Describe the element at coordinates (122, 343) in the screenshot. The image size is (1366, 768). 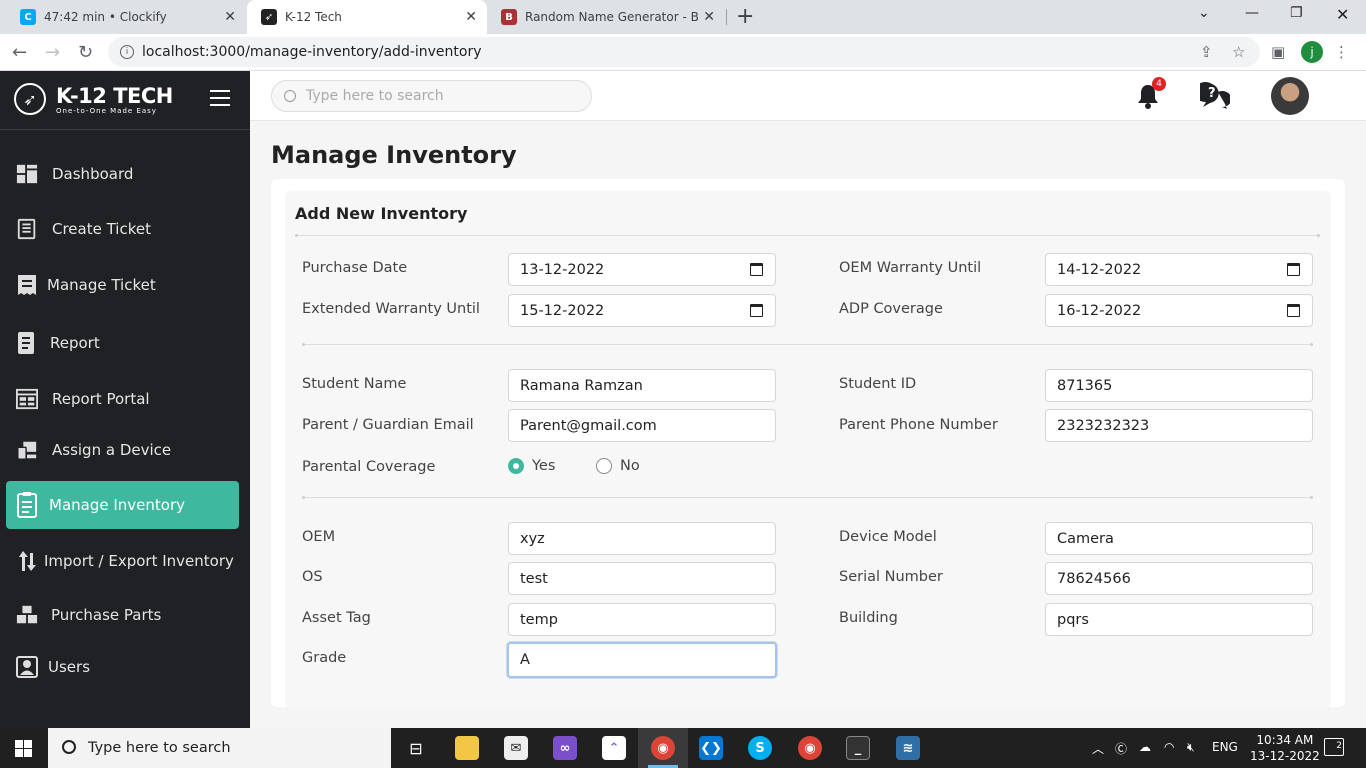
I see `sidebar-item-report: Report` at that location.